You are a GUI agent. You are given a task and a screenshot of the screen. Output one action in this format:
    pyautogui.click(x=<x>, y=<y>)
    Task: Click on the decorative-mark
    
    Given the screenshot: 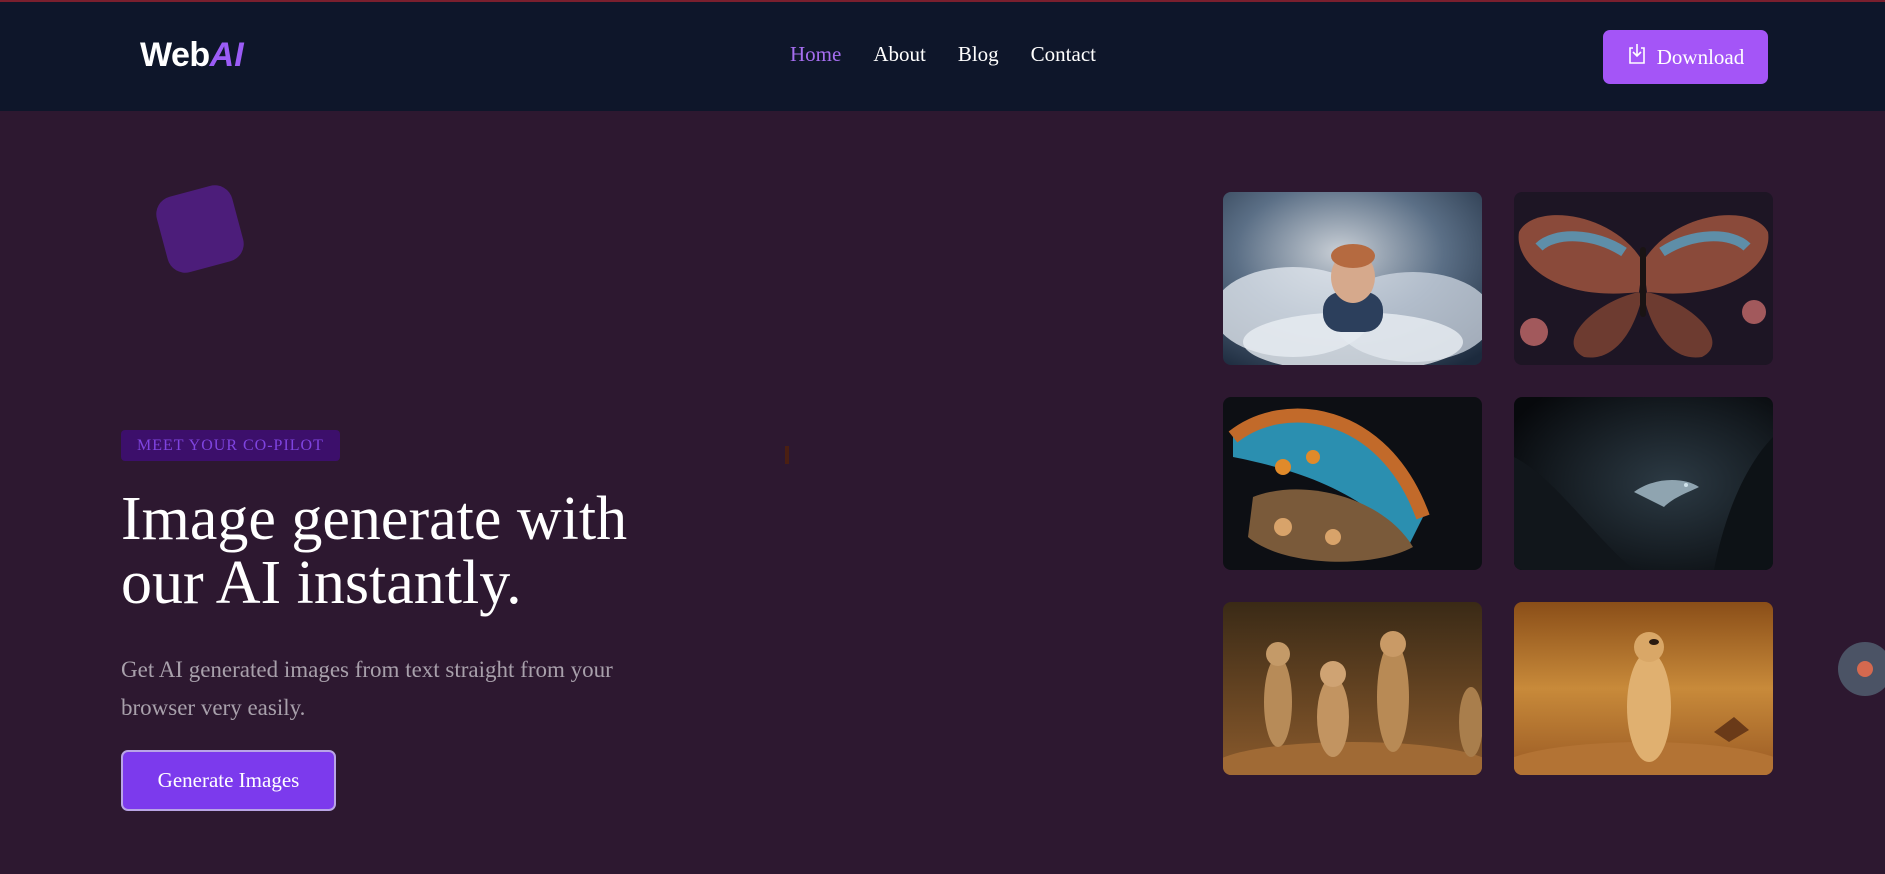 What is the action you would take?
    pyautogui.click(x=787, y=455)
    